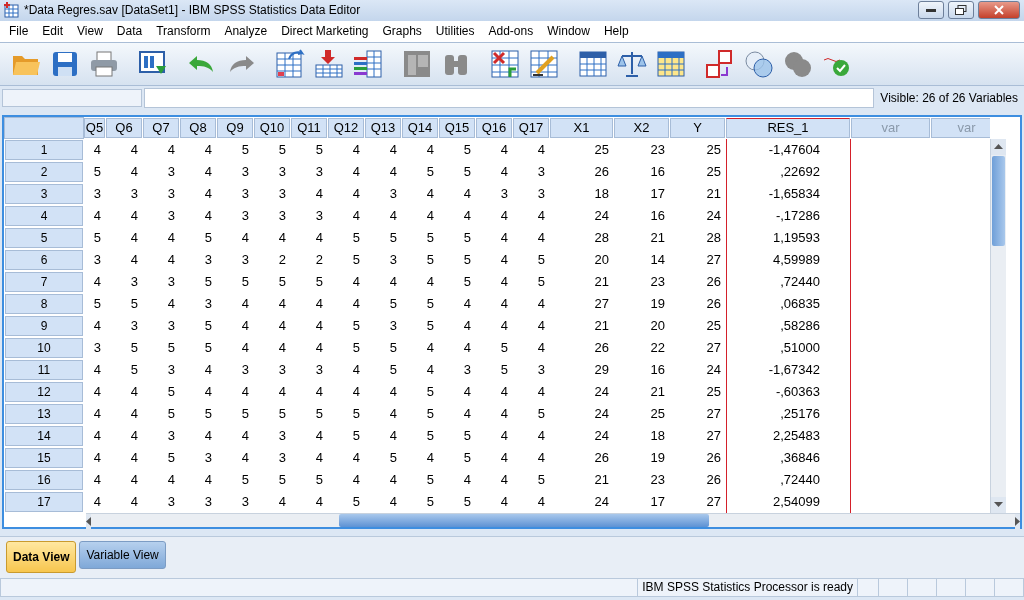 The height and width of the screenshot is (600, 1024). What do you see at coordinates (697, 127) in the screenshot?
I see `column-header: Y` at bounding box center [697, 127].